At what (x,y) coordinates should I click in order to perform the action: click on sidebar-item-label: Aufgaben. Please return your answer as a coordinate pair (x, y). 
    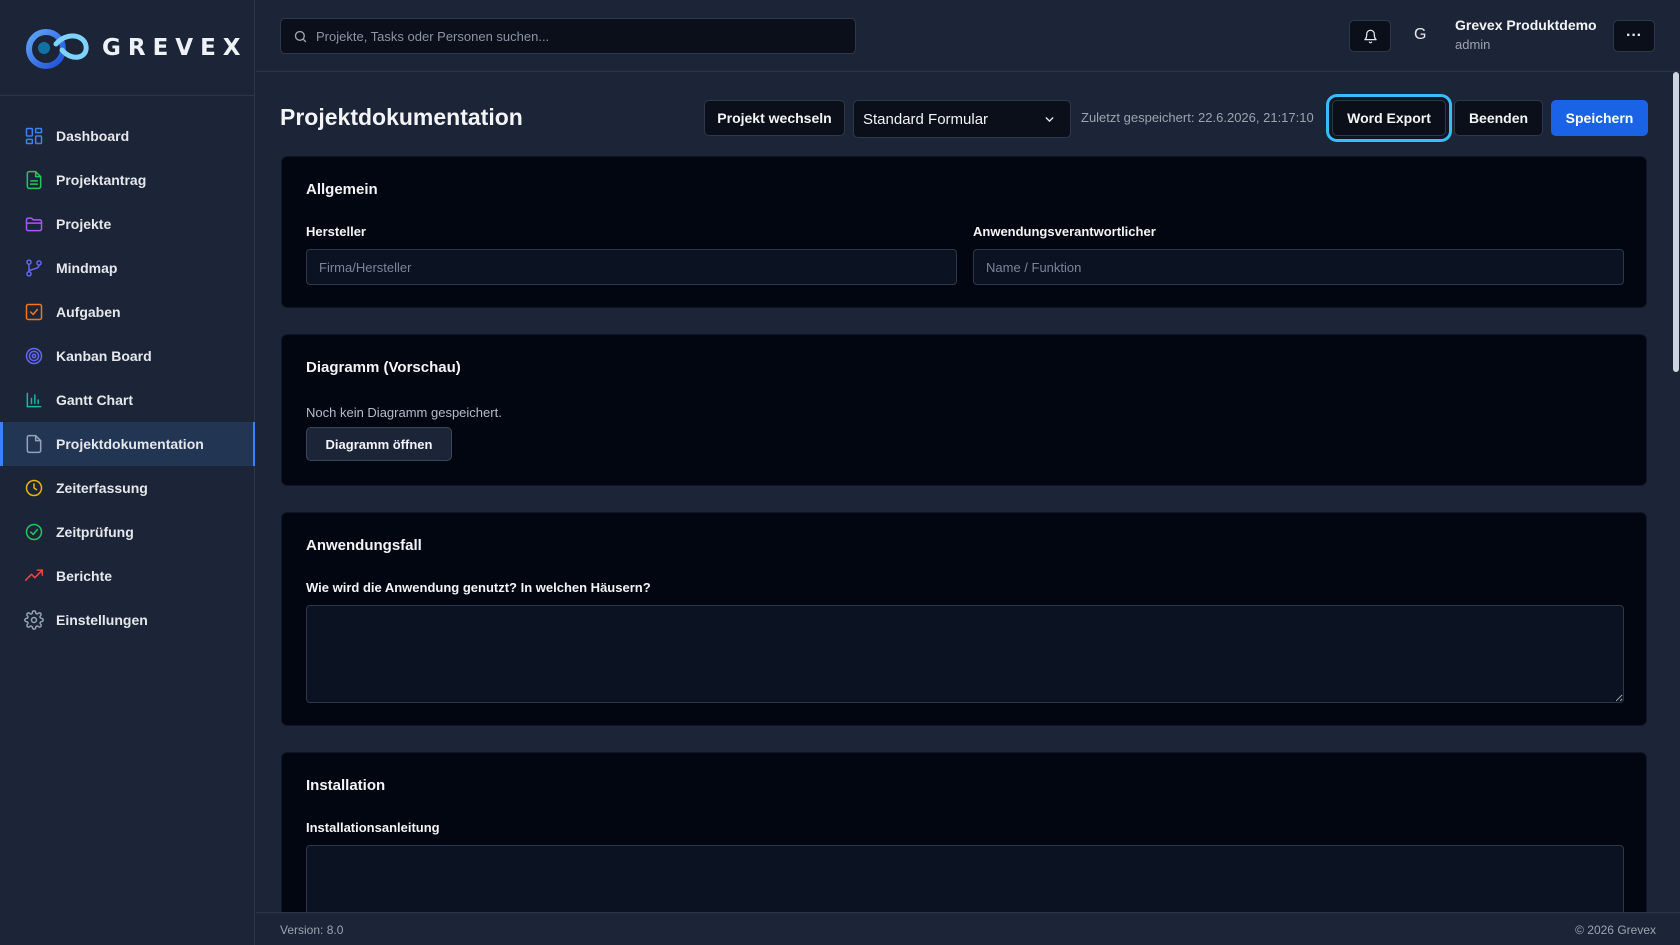
    Looking at the image, I should click on (88, 312).